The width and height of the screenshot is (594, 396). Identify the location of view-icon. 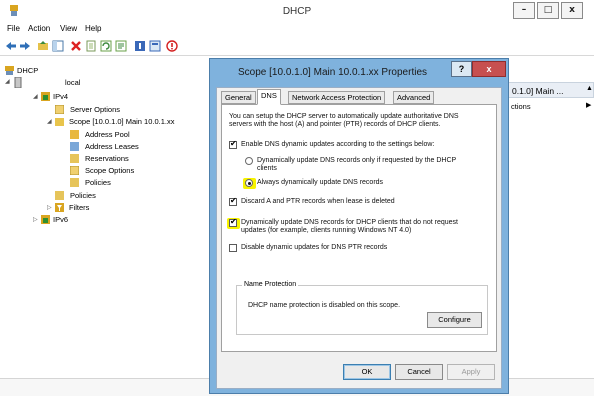
(155, 46).